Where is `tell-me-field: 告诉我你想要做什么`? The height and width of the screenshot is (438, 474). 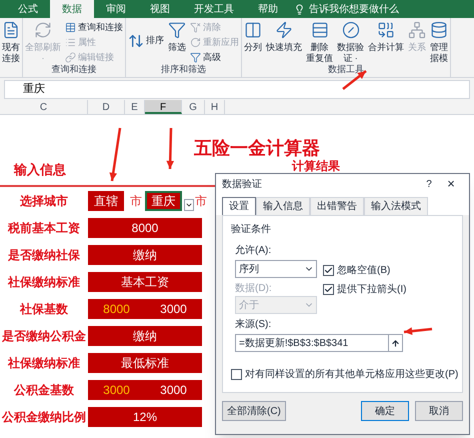
tell-me-field: 告诉我你想要做什么 is located at coordinates (354, 9).